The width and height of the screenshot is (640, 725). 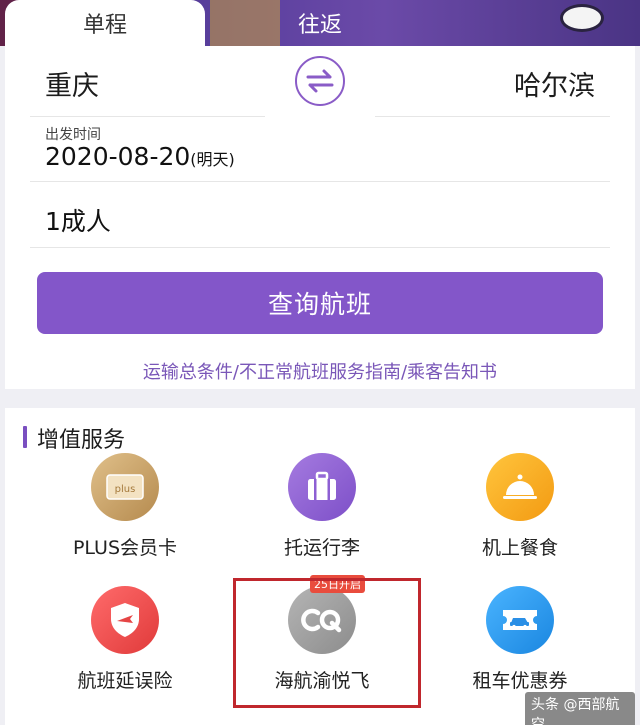 I want to click on service-label: 租车优惠券, so click(x=520, y=681).